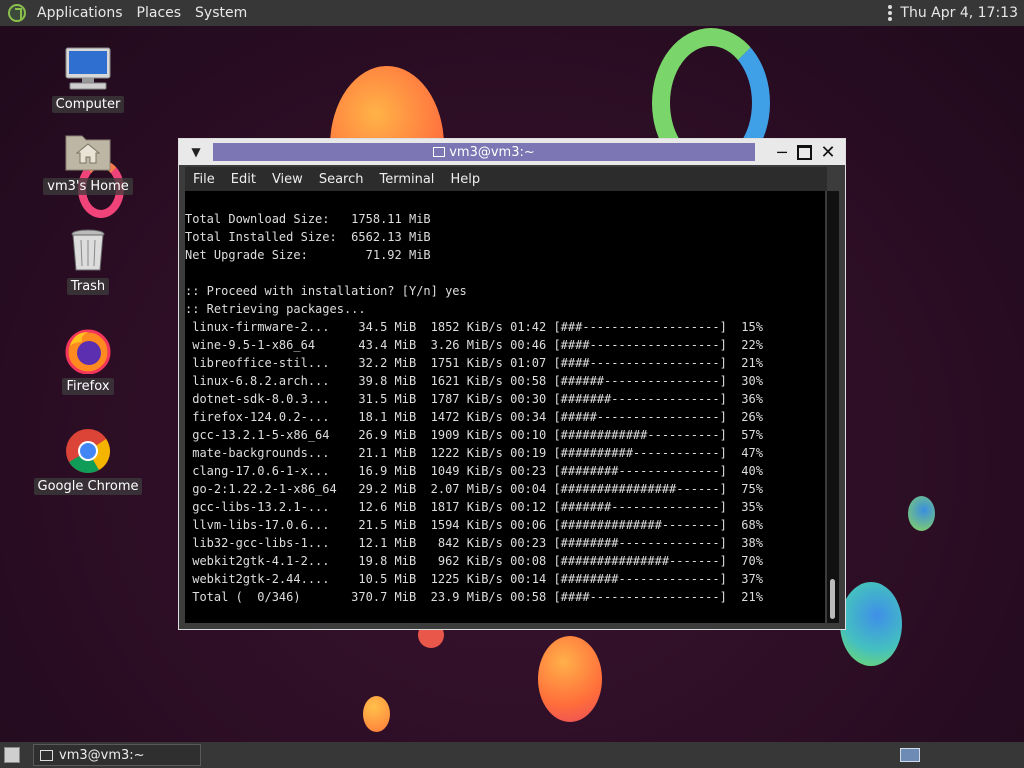  I want to click on menu-help: Help, so click(465, 179).